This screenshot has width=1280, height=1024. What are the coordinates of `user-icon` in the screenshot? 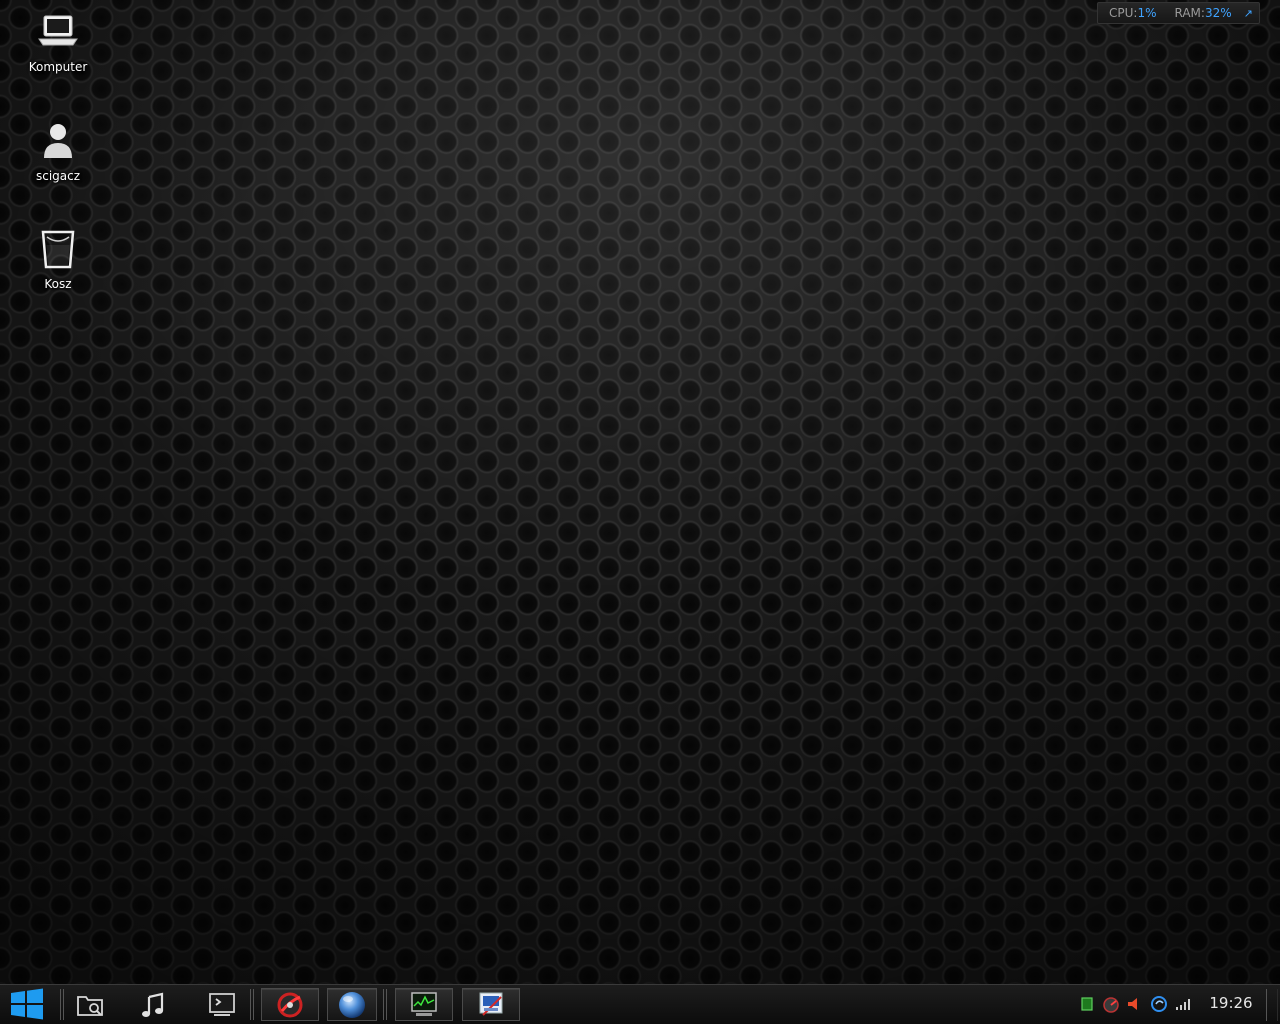 It's located at (58, 141).